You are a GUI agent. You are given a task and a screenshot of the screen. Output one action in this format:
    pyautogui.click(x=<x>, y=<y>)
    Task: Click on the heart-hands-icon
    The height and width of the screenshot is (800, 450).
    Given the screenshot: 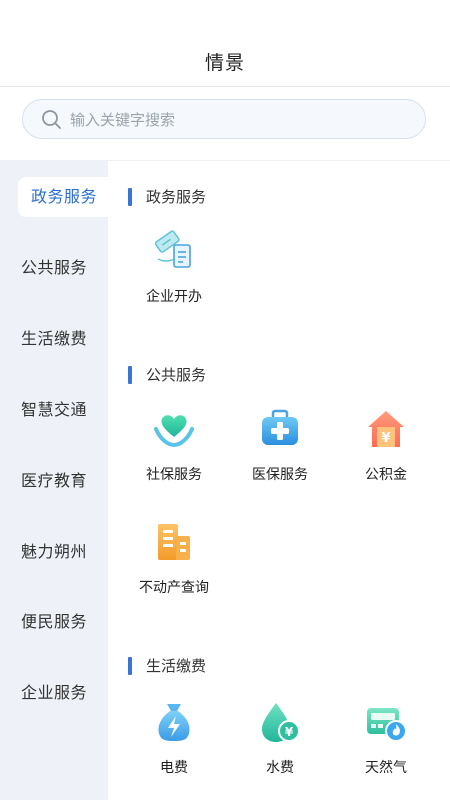 What is the action you would take?
    pyautogui.click(x=174, y=431)
    